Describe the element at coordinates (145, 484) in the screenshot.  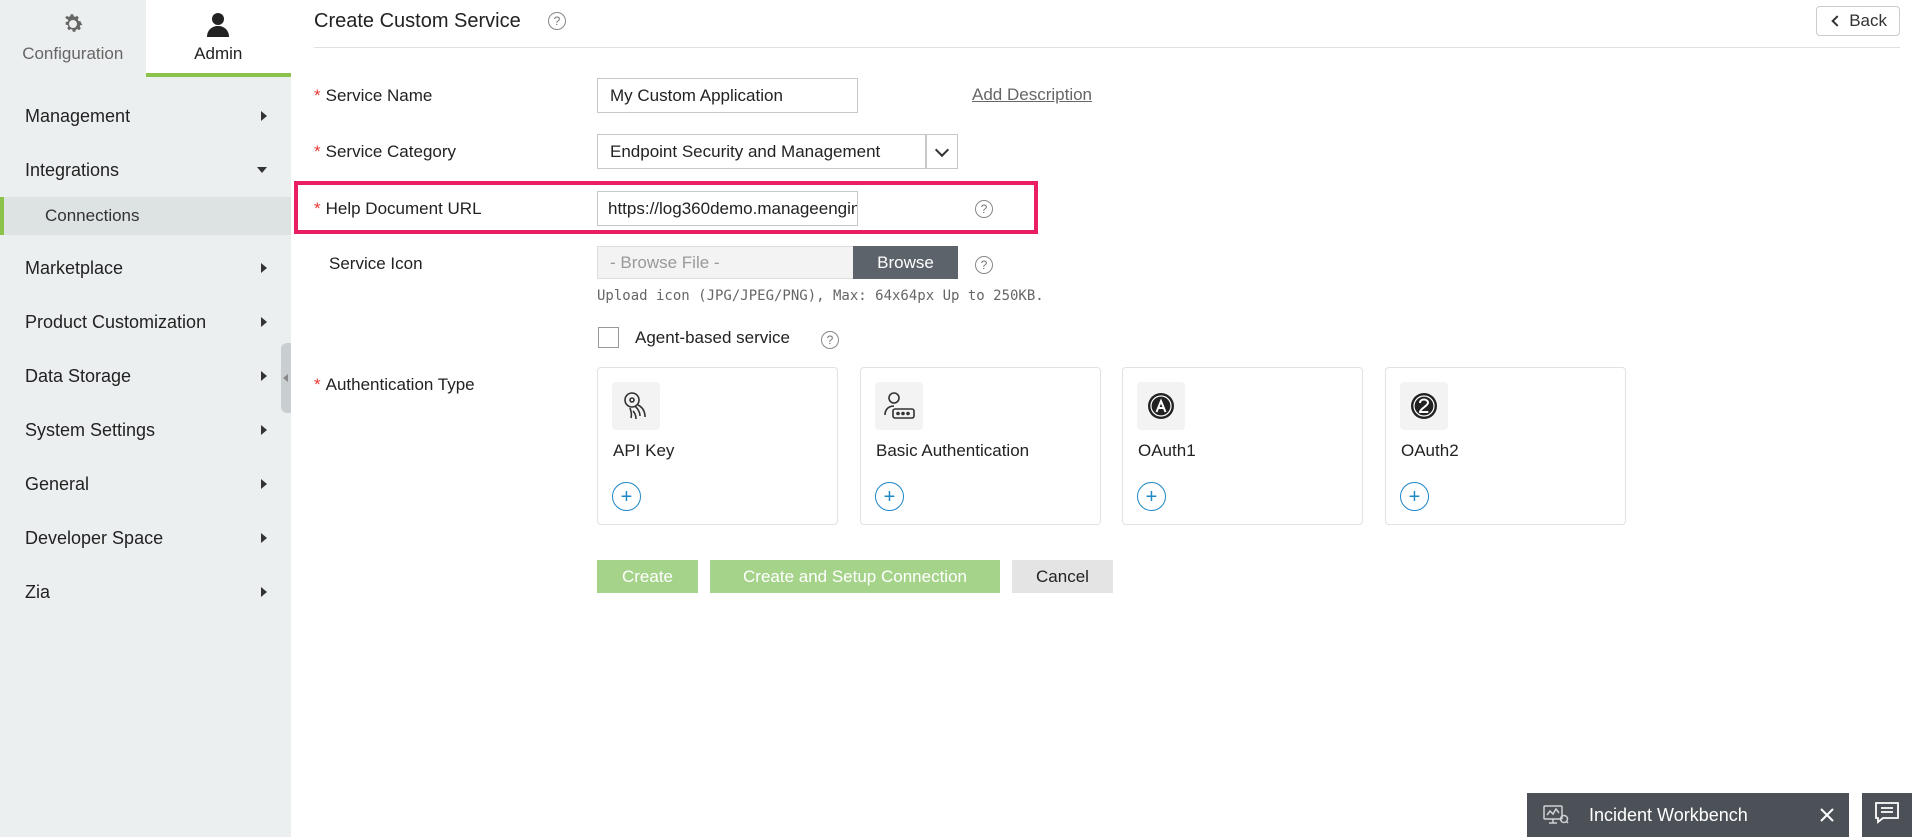
I see `sidebar-item-general: General` at that location.